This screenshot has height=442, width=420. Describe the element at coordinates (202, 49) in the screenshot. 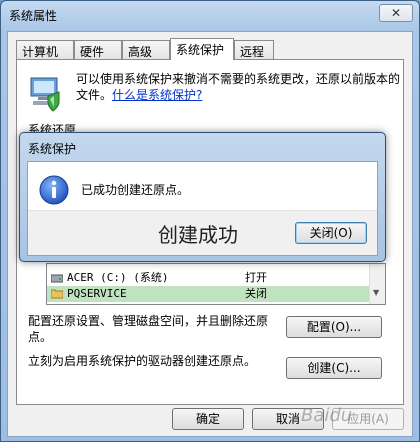

I see `tab-system-protection: 系统保护` at that location.